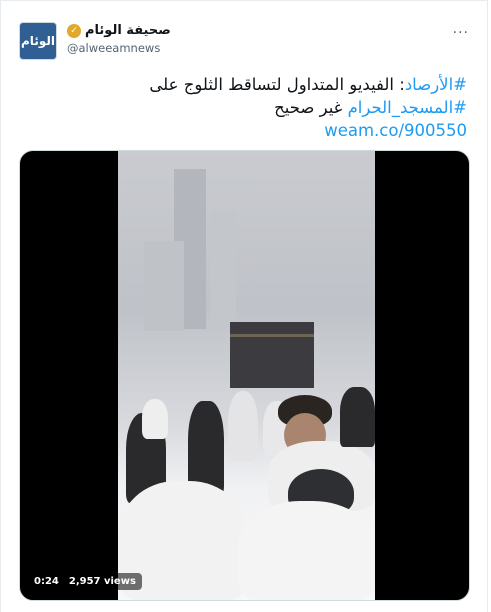 This screenshot has height=612, width=491. Describe the element at coordinates (128, 30) in the screenshot. I see `display-name: صحيفة الوئام` at that location.